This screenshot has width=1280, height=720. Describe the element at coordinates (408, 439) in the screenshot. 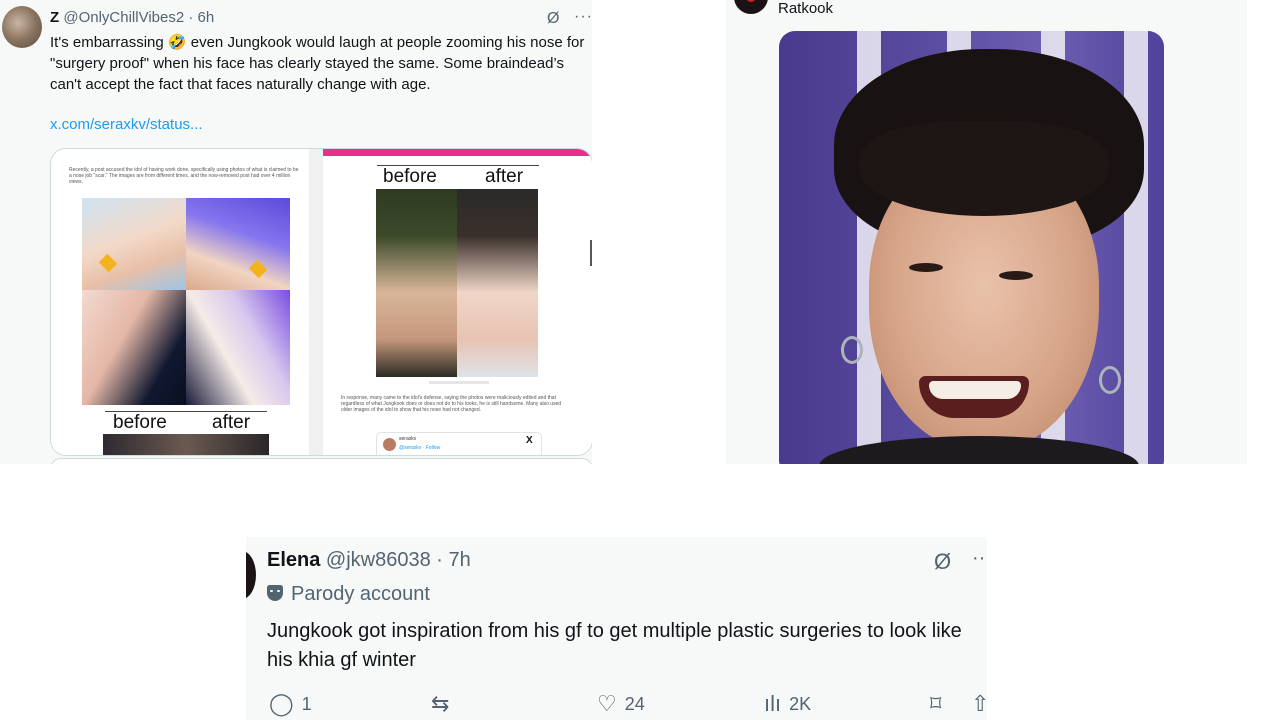

I see `embed-name: seraxkv` at that location.